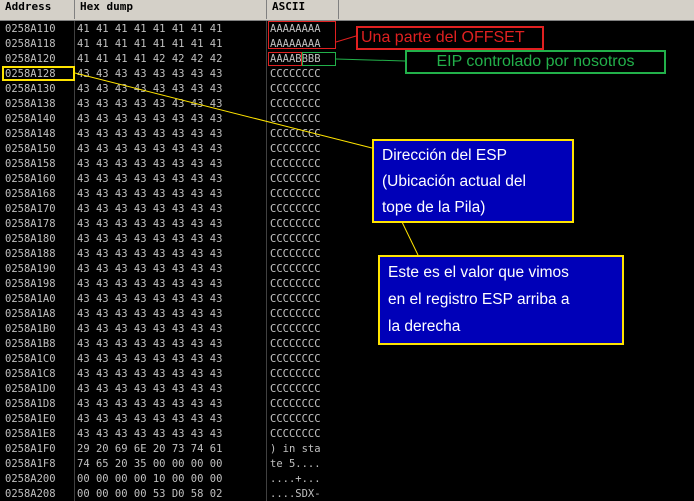 This screenshot has width=694, height=501. I want to click on offset-callout-text: Una parte del OFFSET, so click(443, 37).